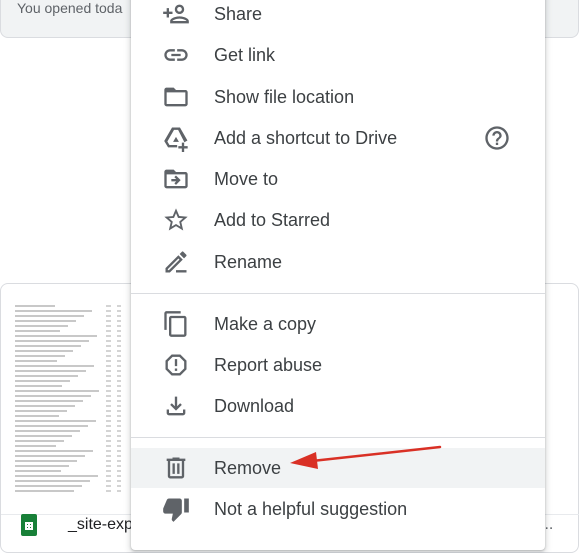 This screenshot has height=553, width=579. What do you see at coordinates (246, 179) in the screenshot?
I see `menu-item-label: Move to` at bounding box center [246, 179].